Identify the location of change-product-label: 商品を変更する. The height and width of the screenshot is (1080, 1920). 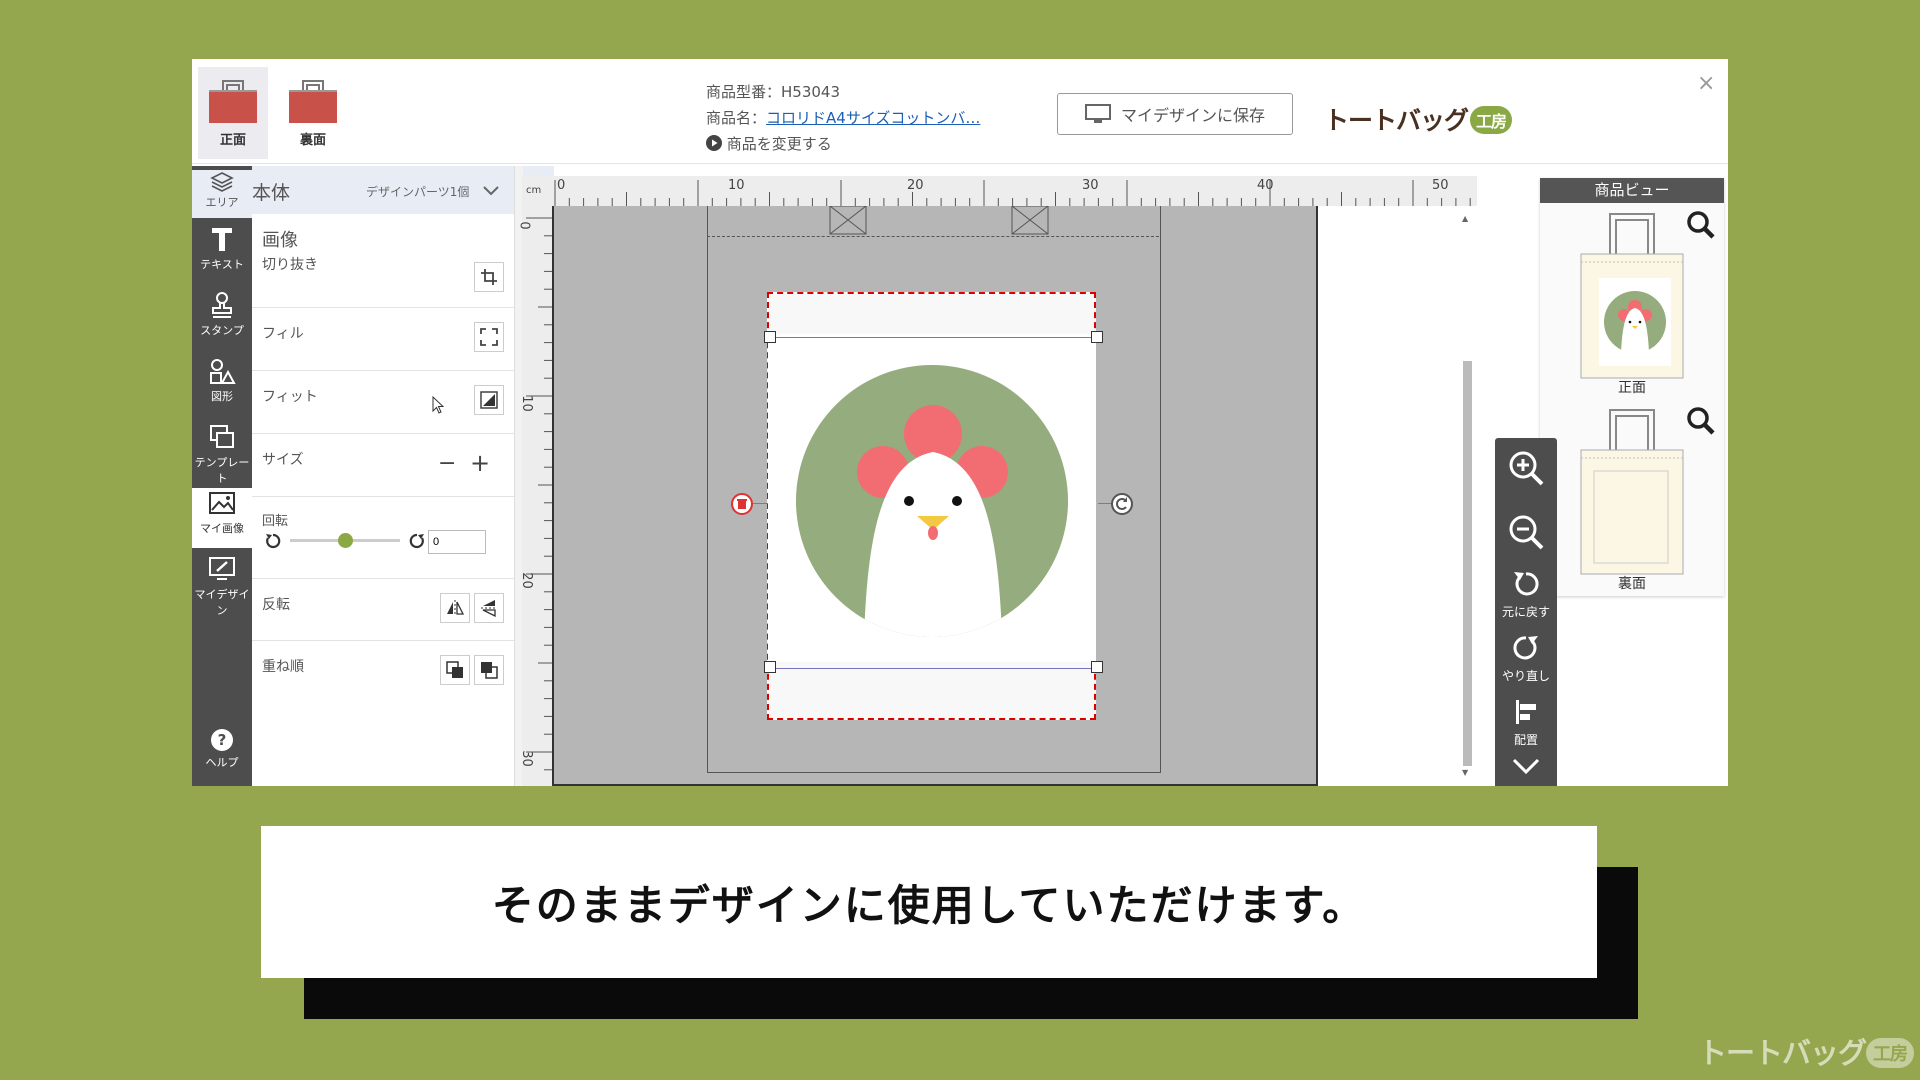
(779, 144).